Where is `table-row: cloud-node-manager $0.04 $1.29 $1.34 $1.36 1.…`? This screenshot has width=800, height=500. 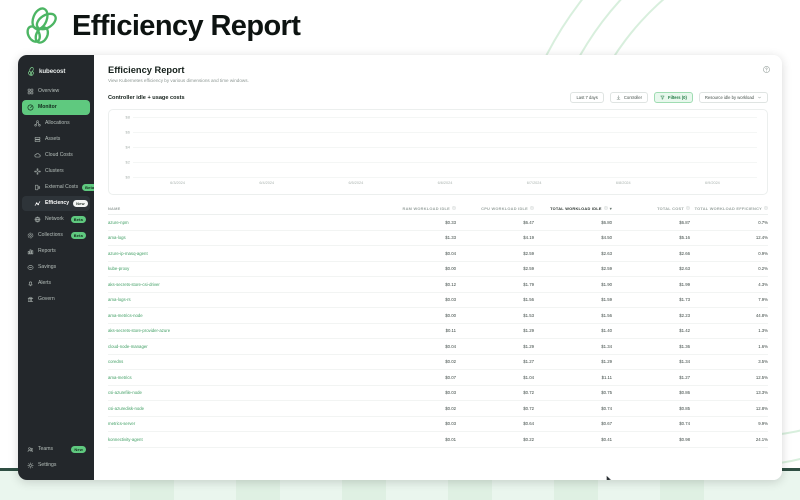 table-row: cloud-node-manager $0.04 $1.29 $1.34 $1.36 1.… is located at coordinates (438, 347).